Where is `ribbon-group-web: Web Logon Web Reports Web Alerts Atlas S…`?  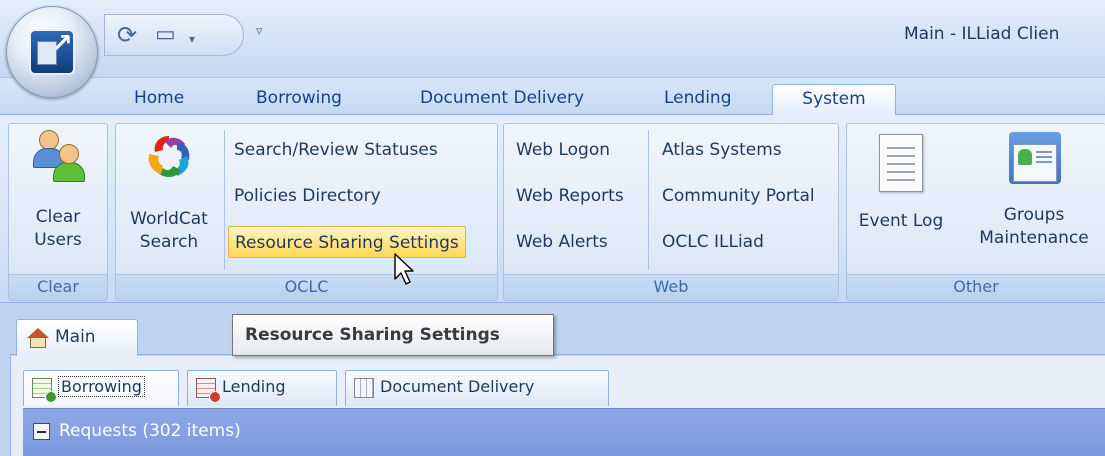
ribbon-group-web: Web Logon Web Reports Web Alerts Atlas S… is located at coordinates (671, 212).